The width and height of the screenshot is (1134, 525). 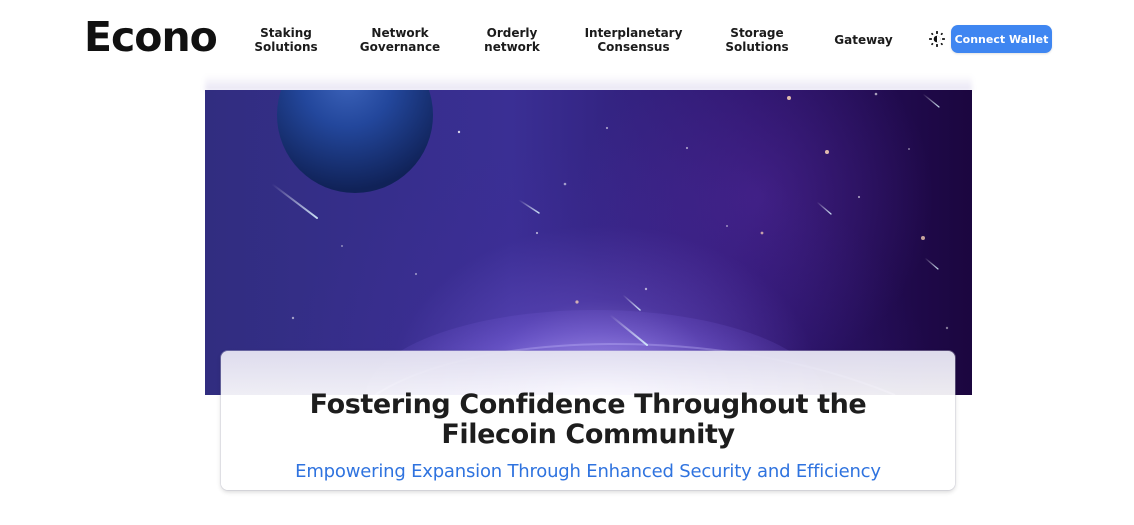 I want to click on blue-planet-icon, so click(x=355, y=141).